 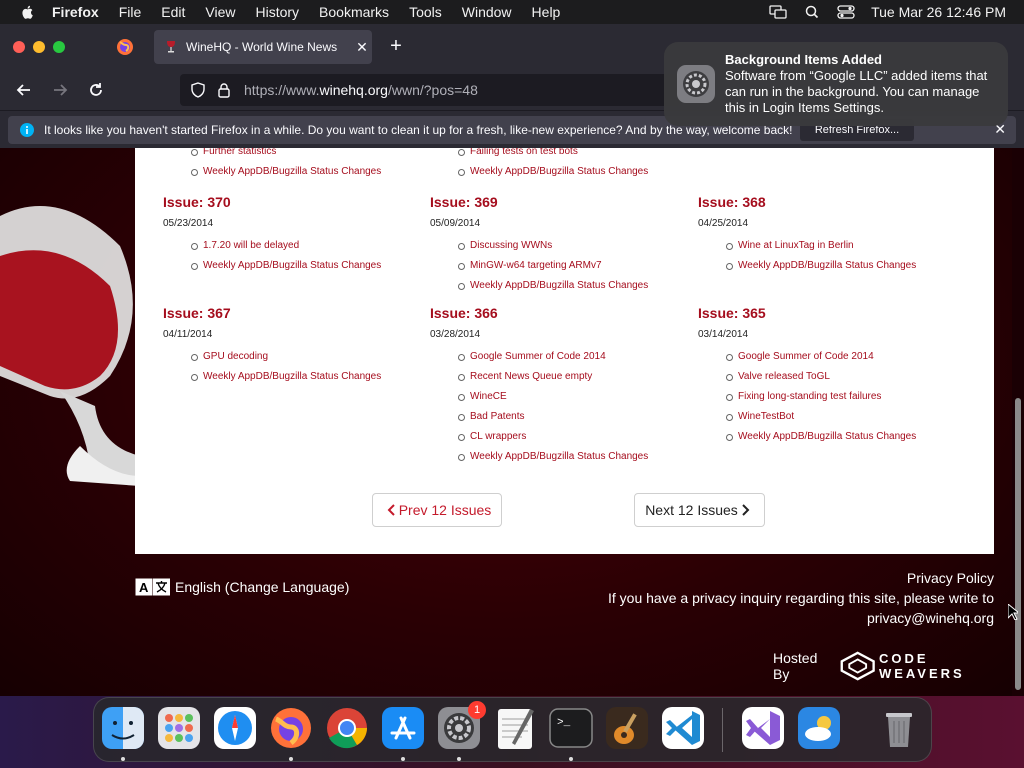 What do you see at coordinates (224, 90) in the screenshot?
I see `lock-icon` at bounding box center [224, 90].